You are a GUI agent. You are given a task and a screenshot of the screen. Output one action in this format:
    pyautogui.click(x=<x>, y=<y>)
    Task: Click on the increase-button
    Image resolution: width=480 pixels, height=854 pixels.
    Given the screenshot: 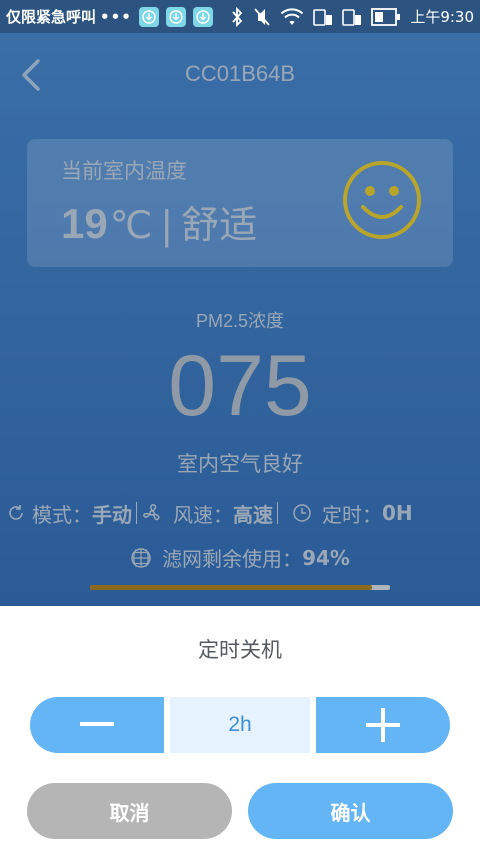 What is the action you would take?
    pyautogui.click(x=383, y=725)
    